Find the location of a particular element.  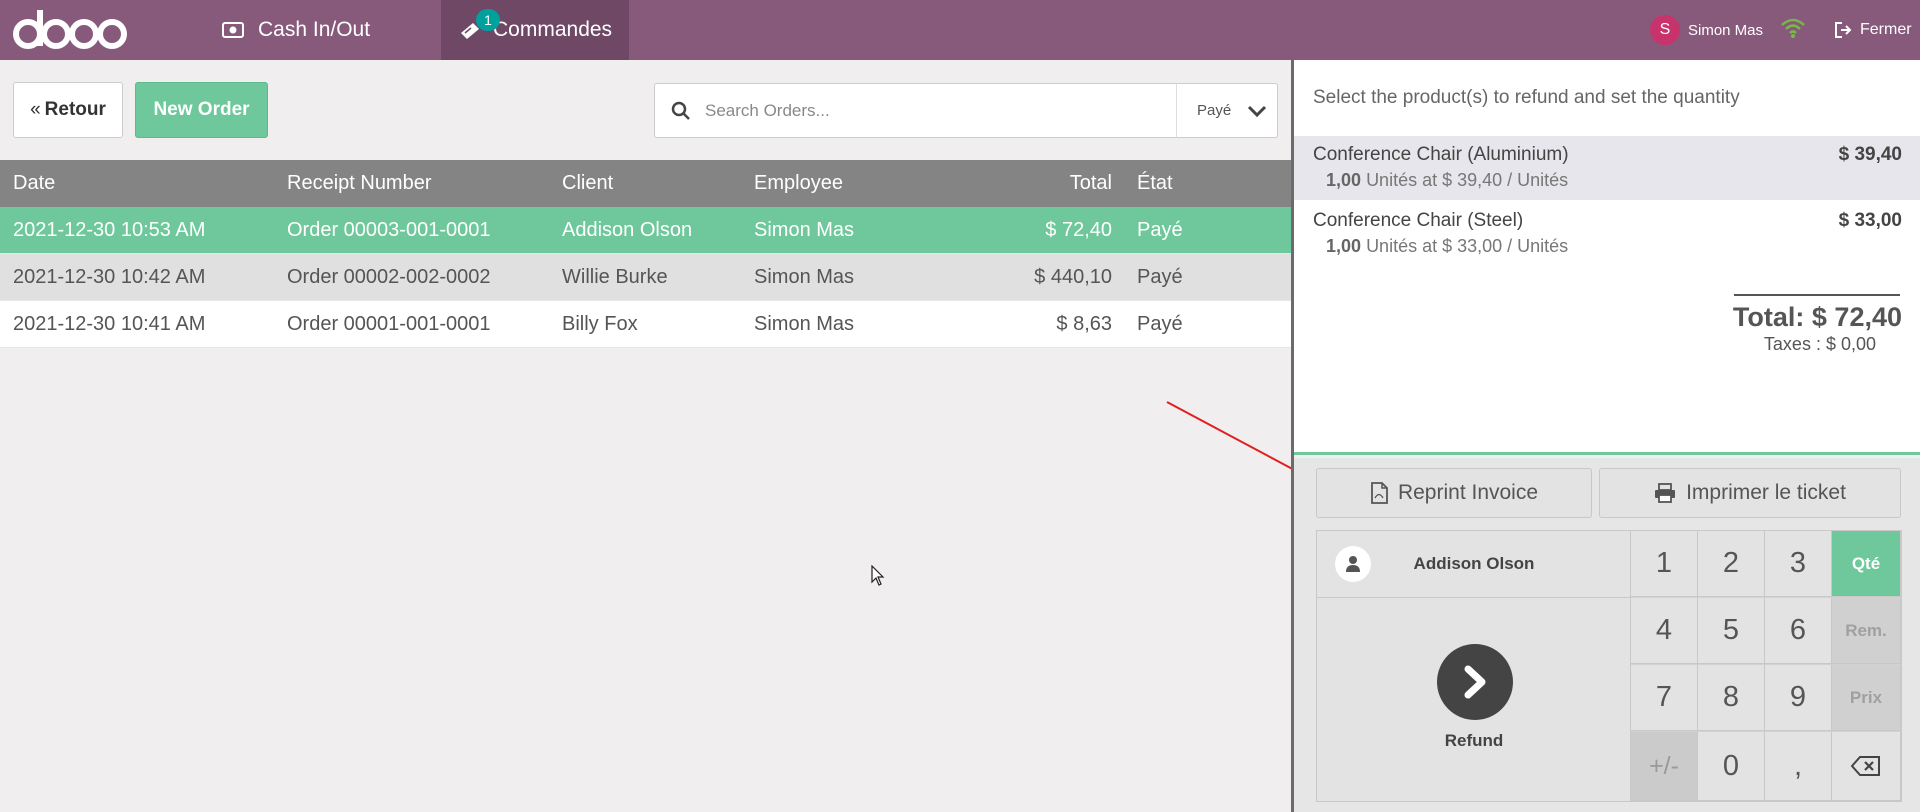

orderline-price: $ 39,40 is located at coordinates (1870, 154).